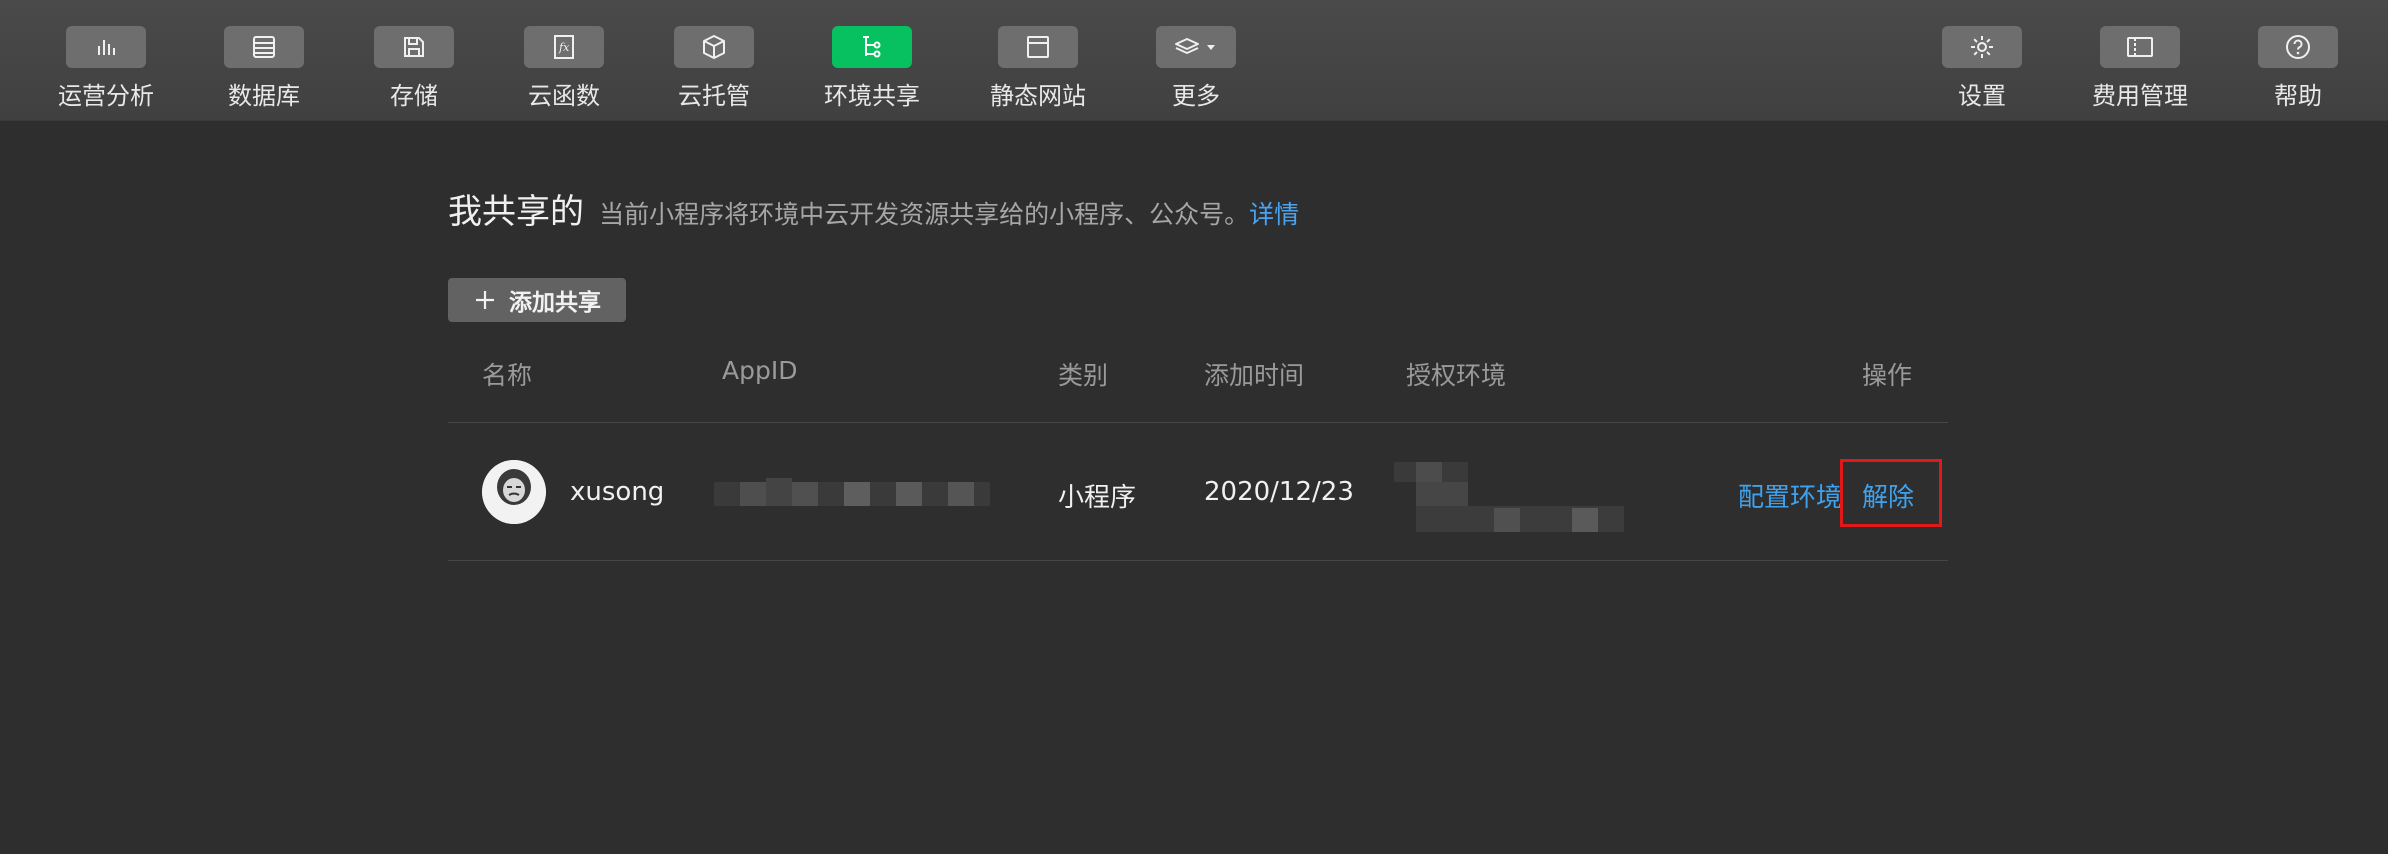 This screenshot has height=854, width=2388. What do you see at coordinates (760, 370) in the screenshot?
I see `column-header-appid: AppID` at bounding box center [760, 370].